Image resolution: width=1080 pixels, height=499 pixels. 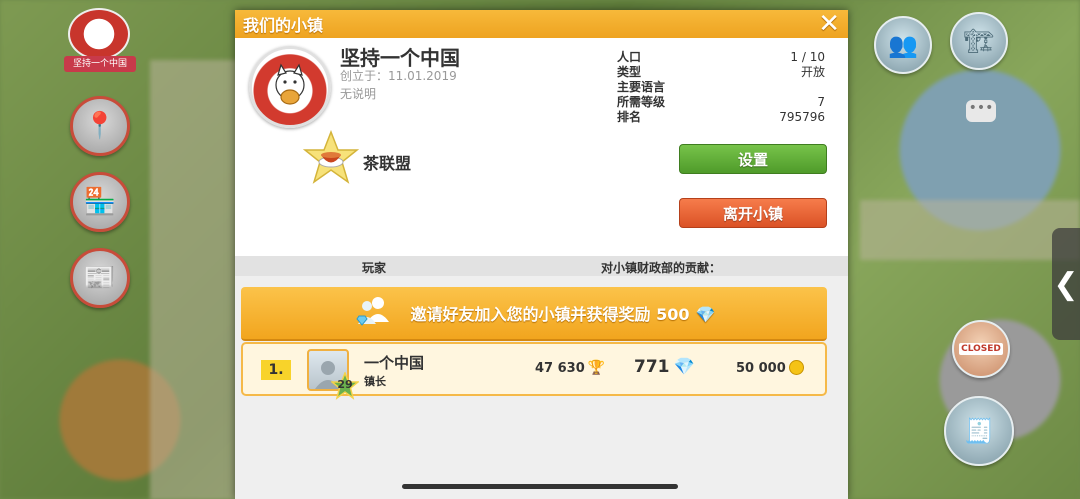 I want to click on friends-button: 👥, so click(x=903, y=45).